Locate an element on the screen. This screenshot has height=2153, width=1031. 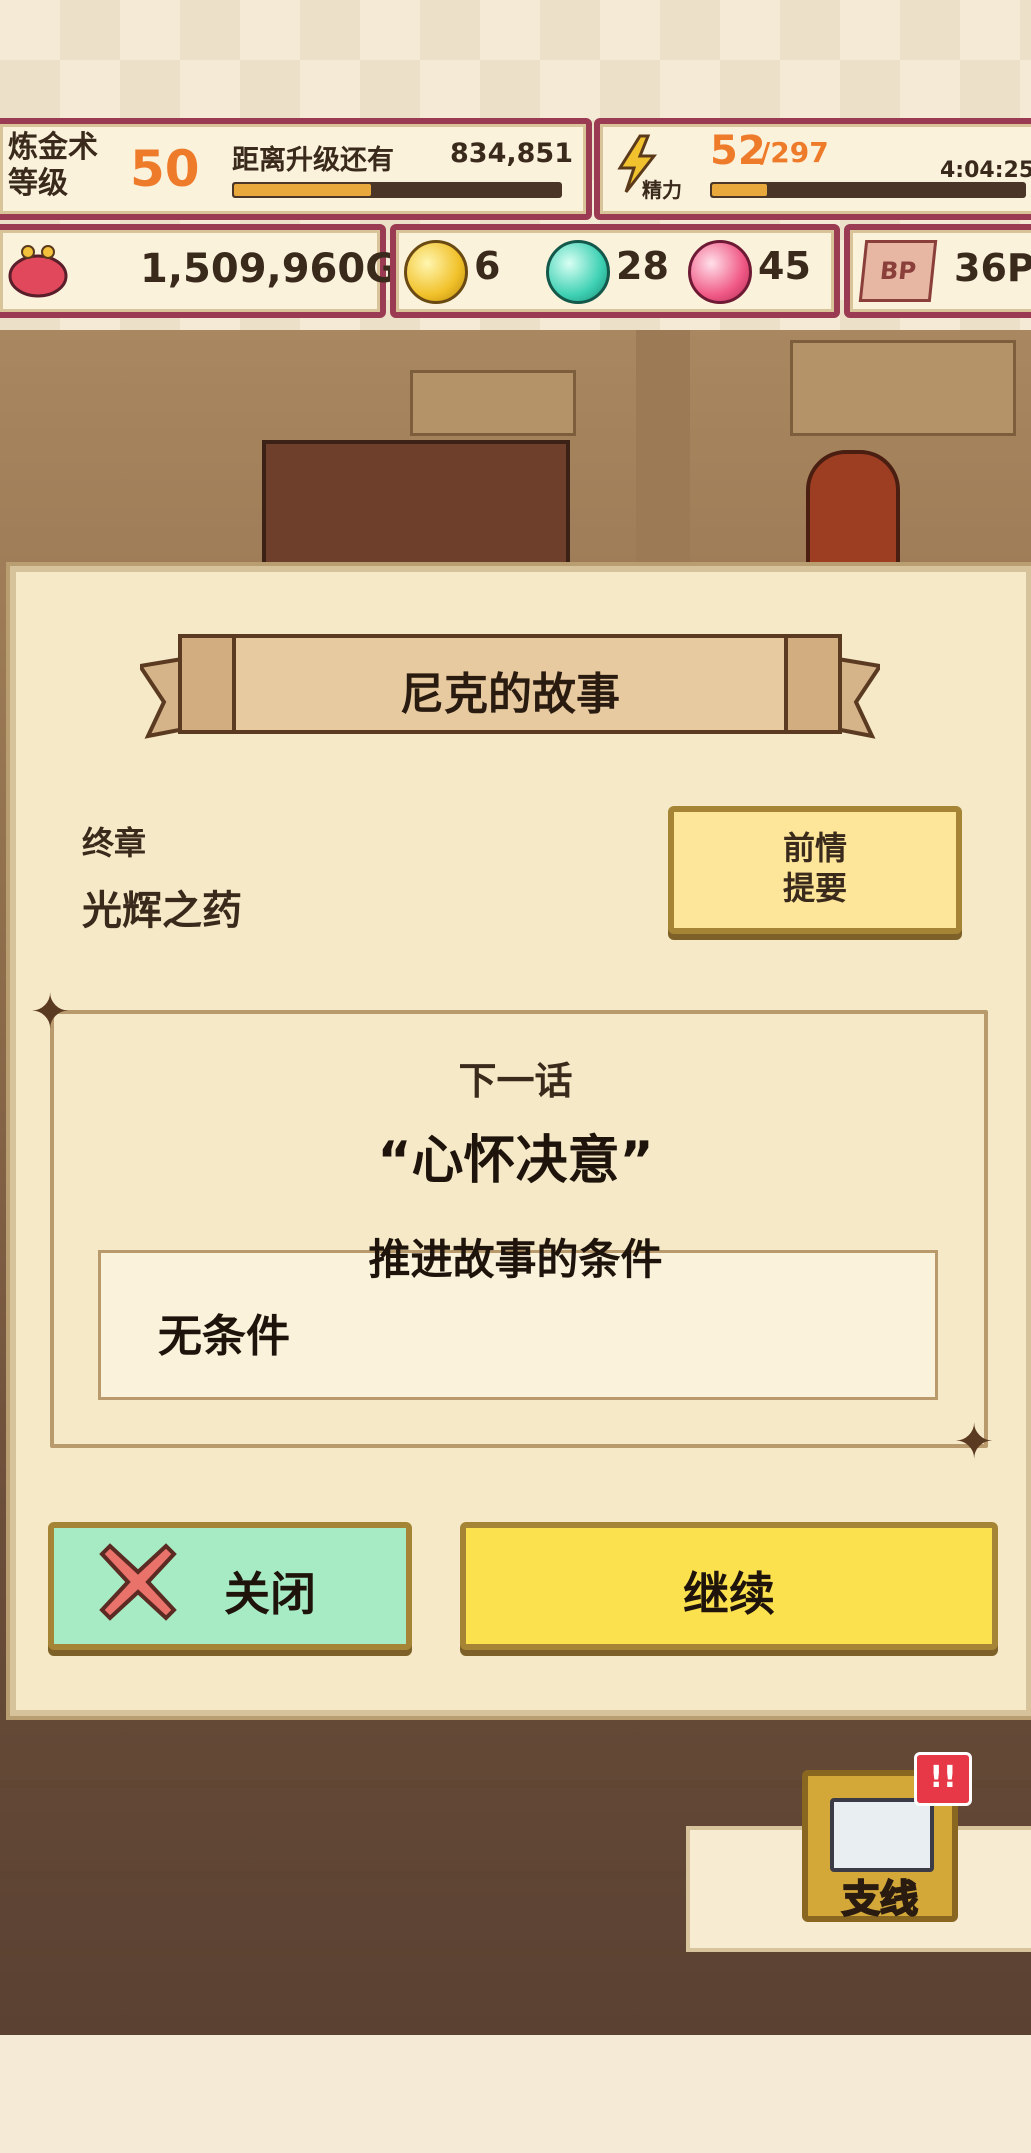
purse-icon is located at coordinates (38, 270).